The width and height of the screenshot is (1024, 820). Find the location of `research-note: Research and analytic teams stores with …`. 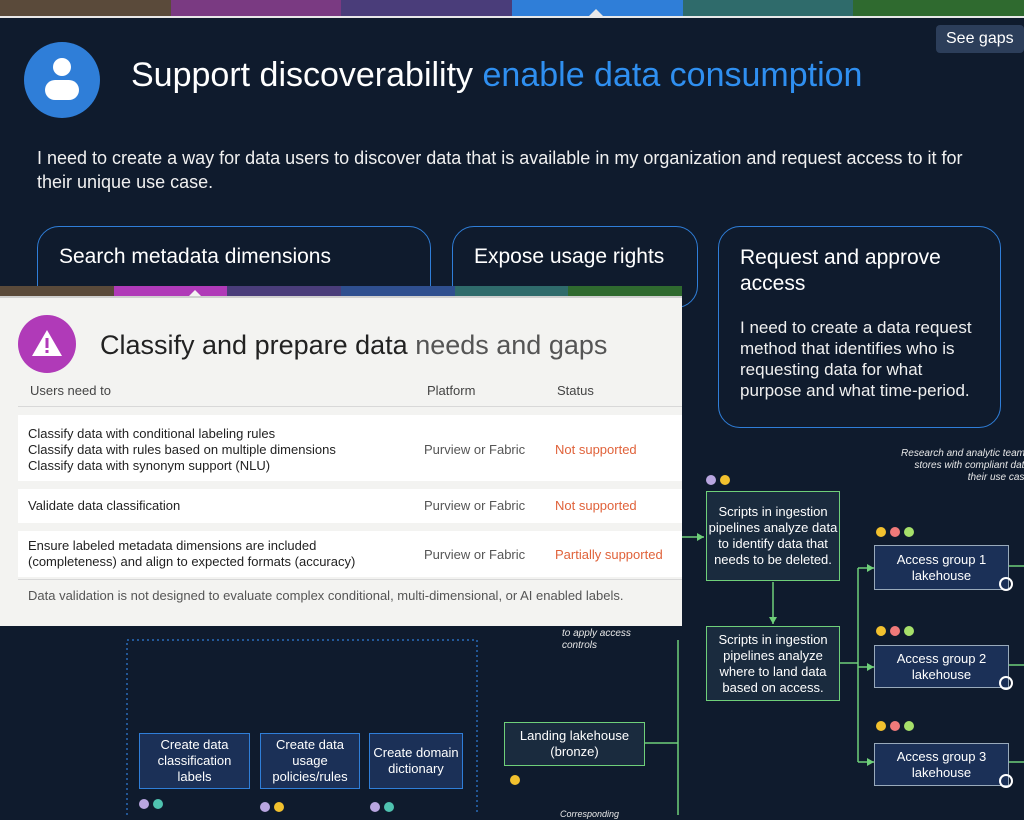

research-note: Research and analytic teams stores with … is located at coordinates (962, 465).